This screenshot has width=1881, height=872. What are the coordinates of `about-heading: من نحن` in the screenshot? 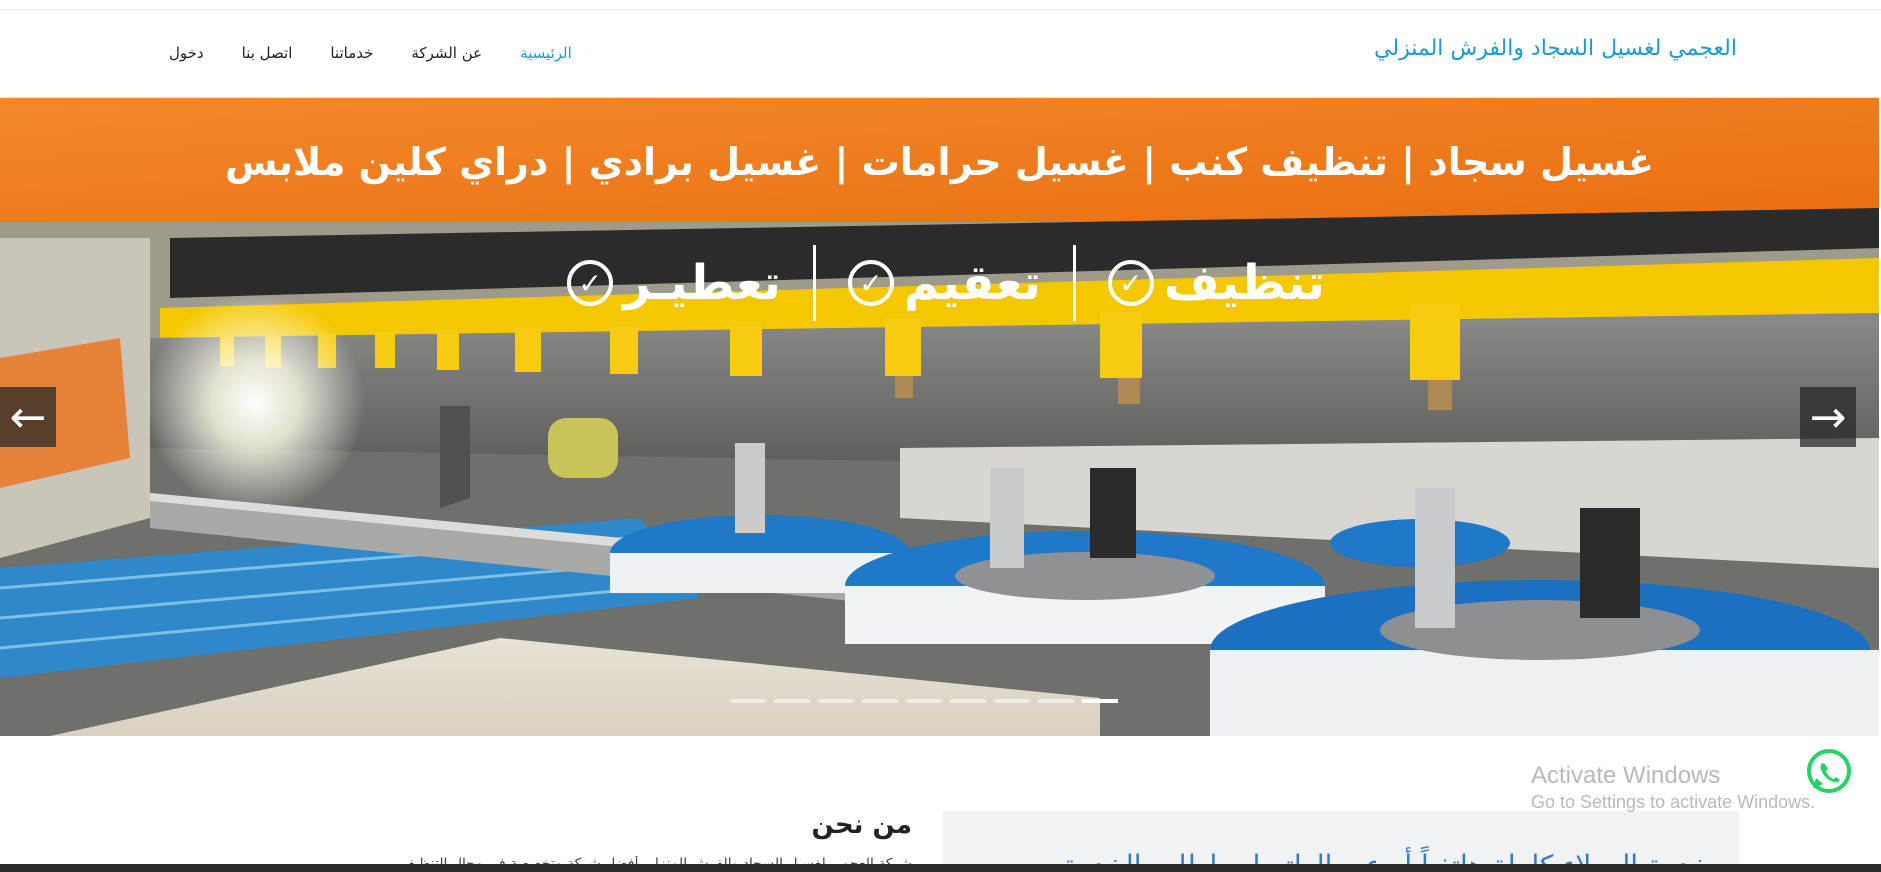 It's located at (861, 825).